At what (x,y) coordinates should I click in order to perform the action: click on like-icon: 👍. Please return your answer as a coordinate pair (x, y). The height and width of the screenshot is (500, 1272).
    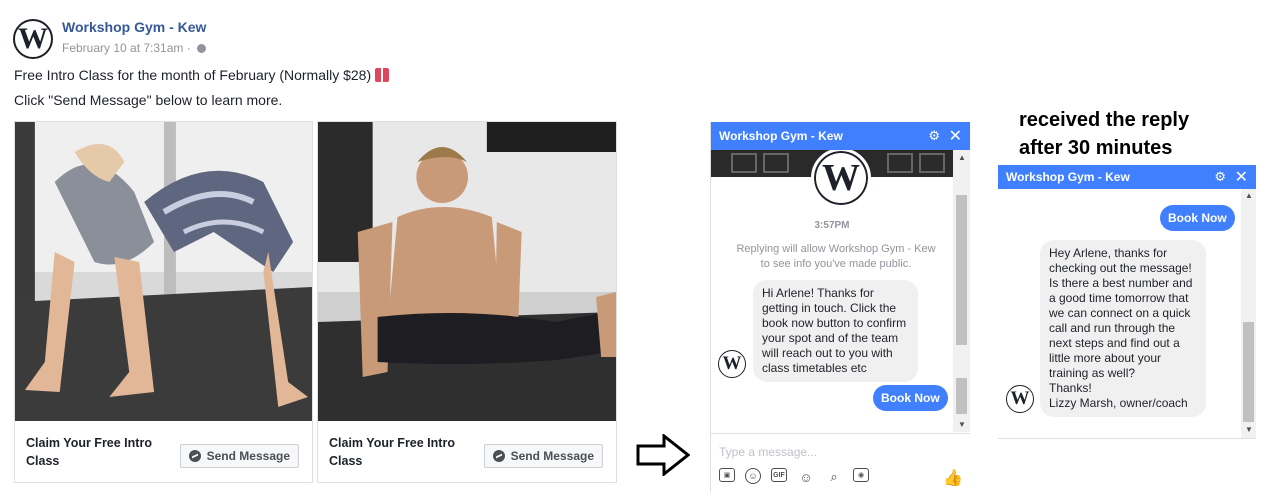
    Looking at the image, I should click on (953, 478).